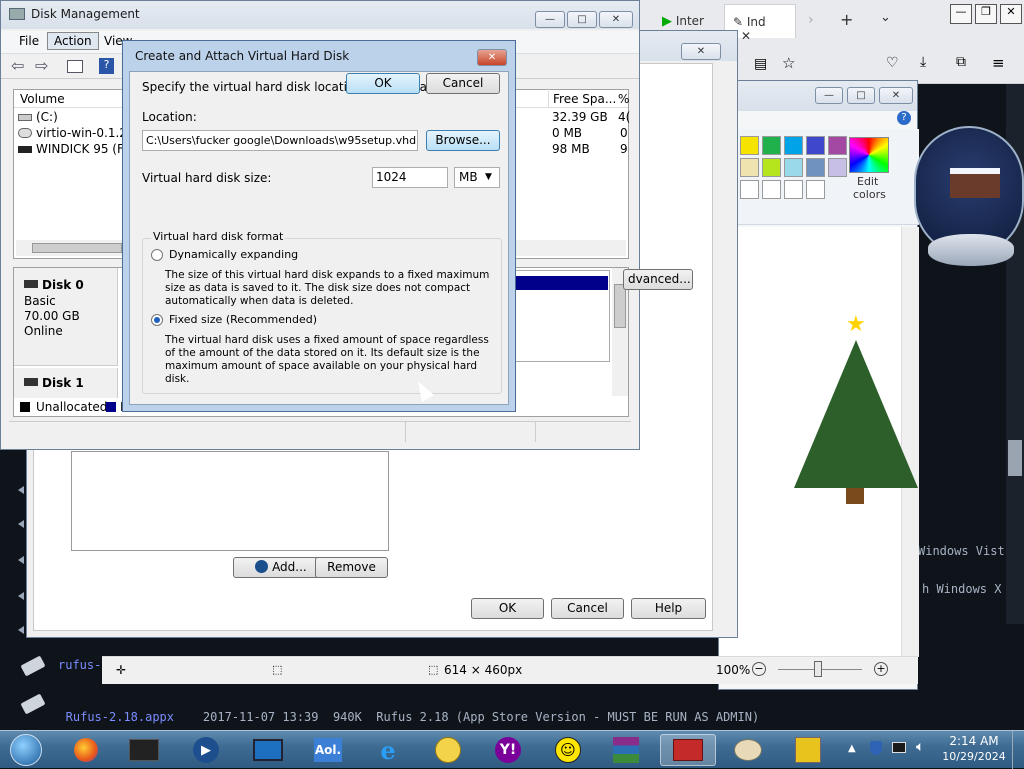 The height and width of the screenshot is (769, 1024). What do you see at coordinates (760, 64) in the screenshot?
I see `reader-view-icon: ▤` at bounding box center [760, 64].